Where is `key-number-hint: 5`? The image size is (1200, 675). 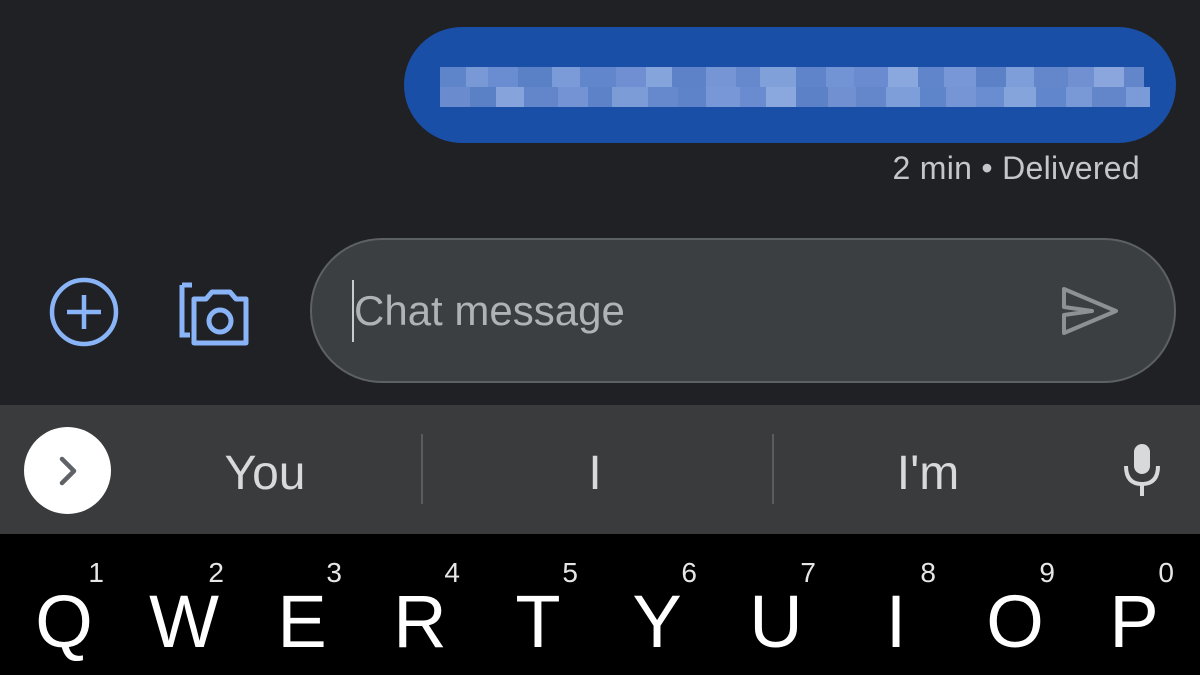 key-number-hint: 5 is located at coordinates (570, 572).